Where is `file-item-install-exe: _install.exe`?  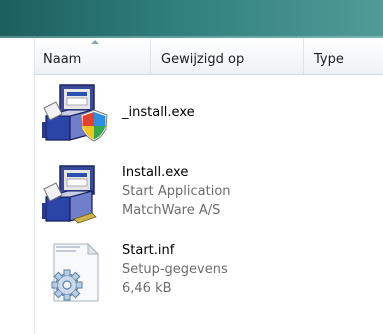 file-item-install-exe: _install.exe is located at coordinates (190, 113).